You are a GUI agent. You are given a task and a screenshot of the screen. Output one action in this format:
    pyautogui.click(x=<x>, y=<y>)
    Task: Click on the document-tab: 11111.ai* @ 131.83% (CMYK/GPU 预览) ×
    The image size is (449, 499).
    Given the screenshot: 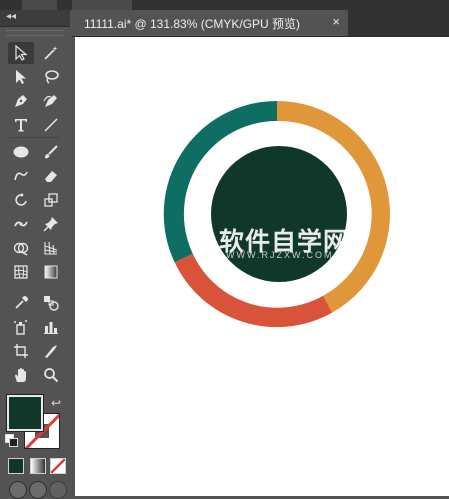 What is the action you would take?
    pyautogui.click(x=210, y=23)
    